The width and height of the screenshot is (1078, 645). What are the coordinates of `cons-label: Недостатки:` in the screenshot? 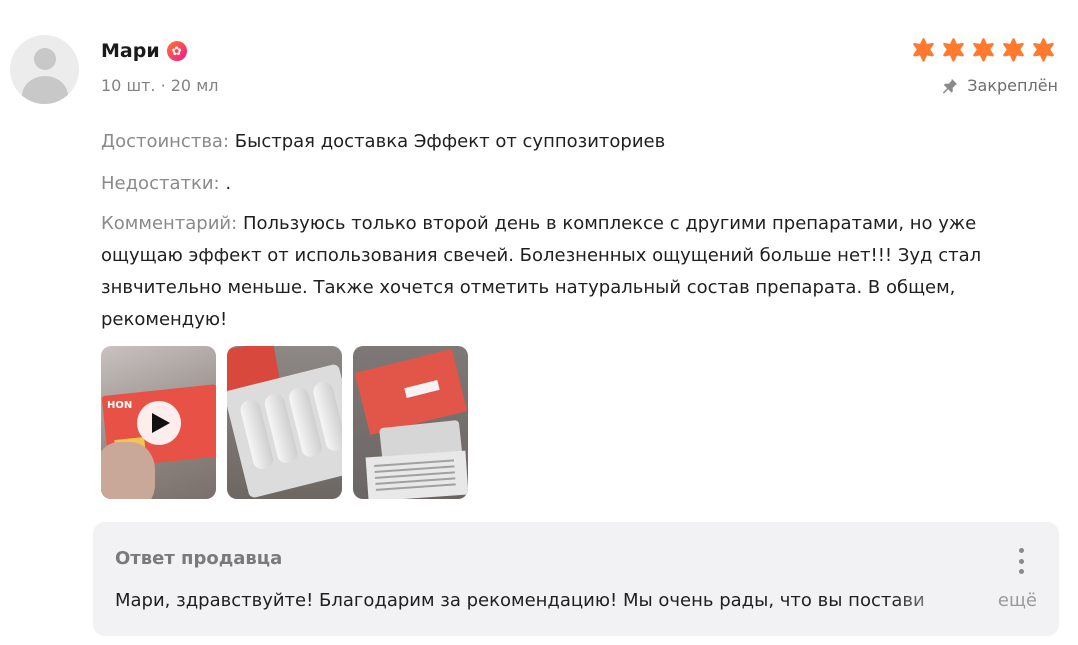 It's located at (160, 183).